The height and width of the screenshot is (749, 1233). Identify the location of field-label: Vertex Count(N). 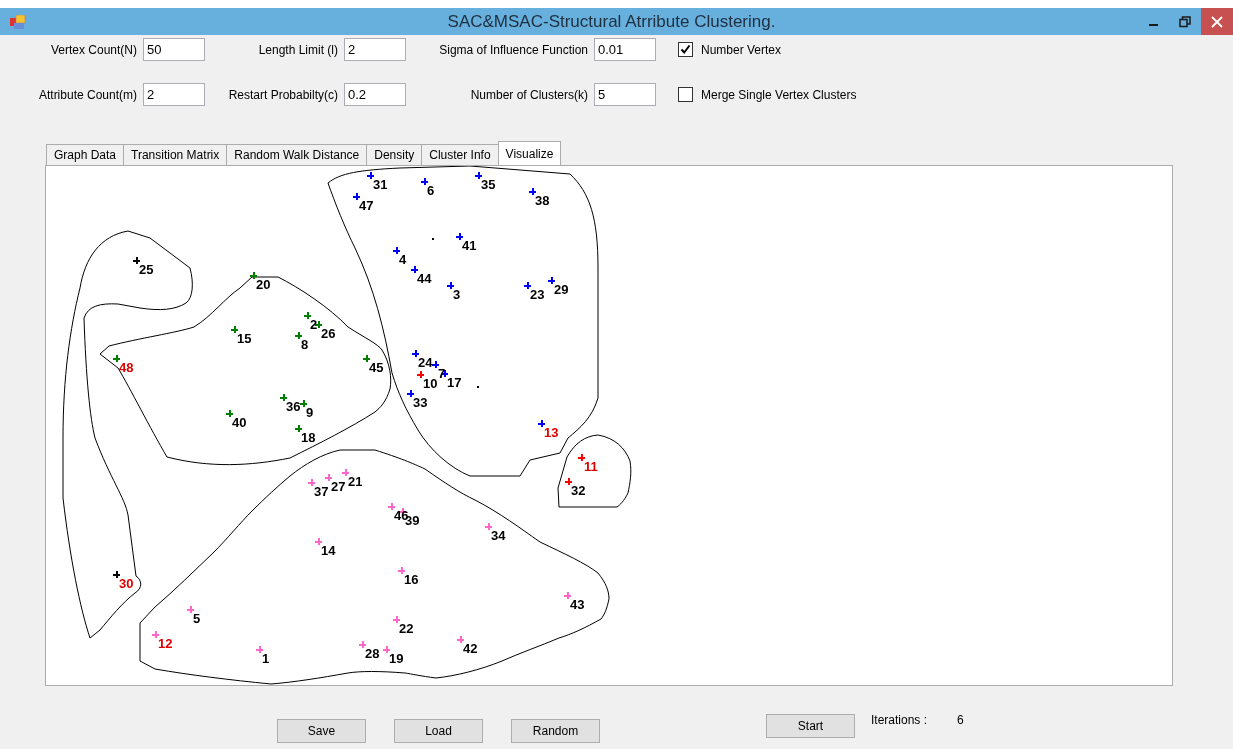
(93, 49).